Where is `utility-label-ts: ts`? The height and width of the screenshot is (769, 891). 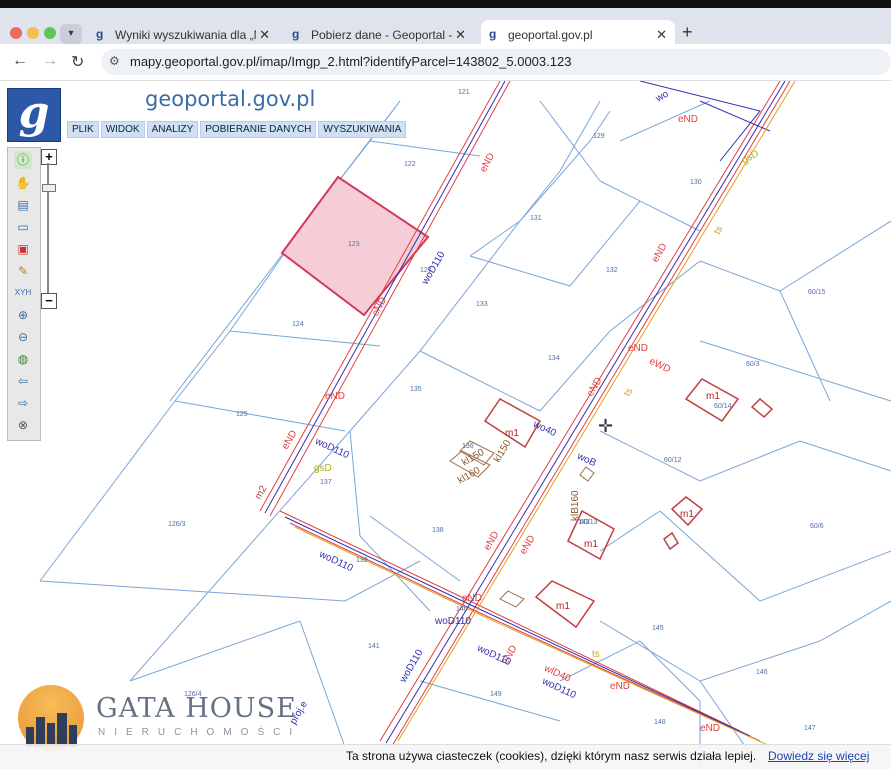 utility-label-ts: ts is located at coordinates (596, 654).